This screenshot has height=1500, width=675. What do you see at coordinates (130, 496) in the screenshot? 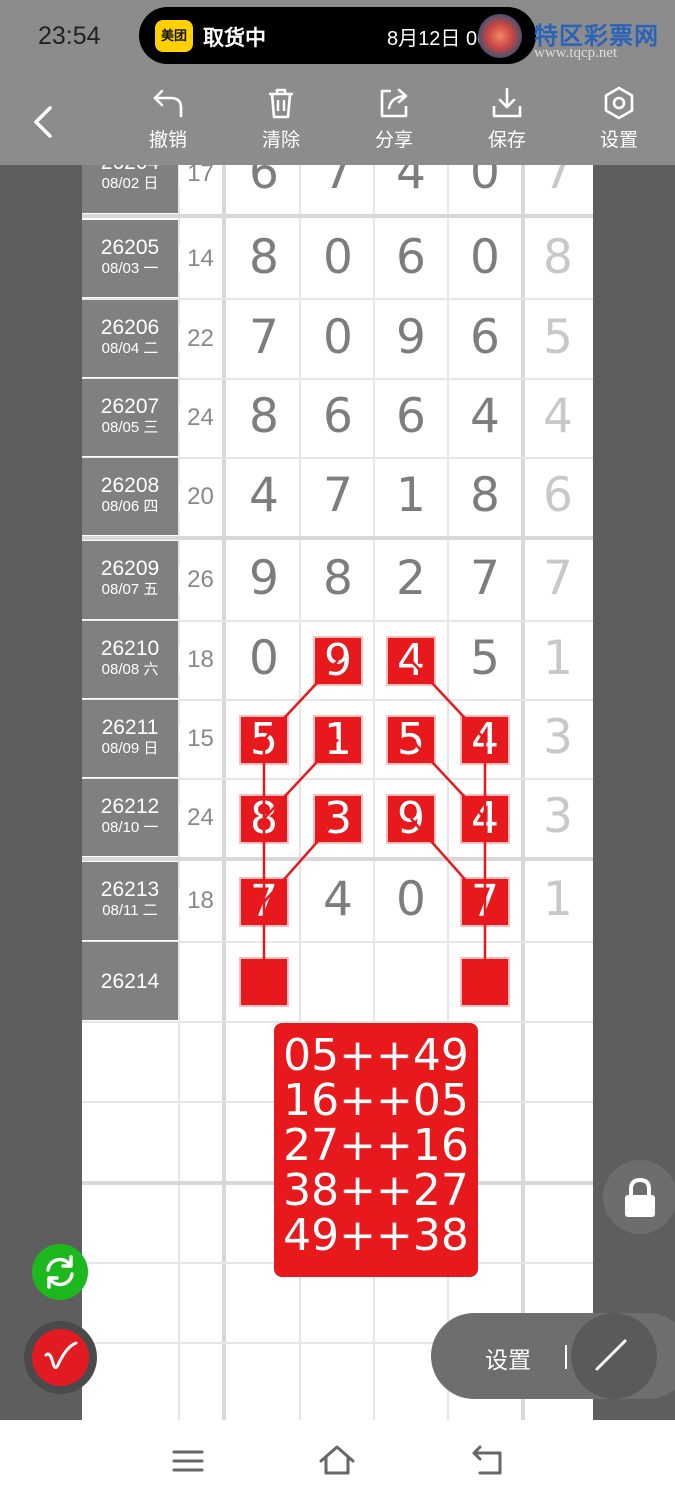
I see `issue-cell: 26208 08/06 四` at bounding box center [130, 496].